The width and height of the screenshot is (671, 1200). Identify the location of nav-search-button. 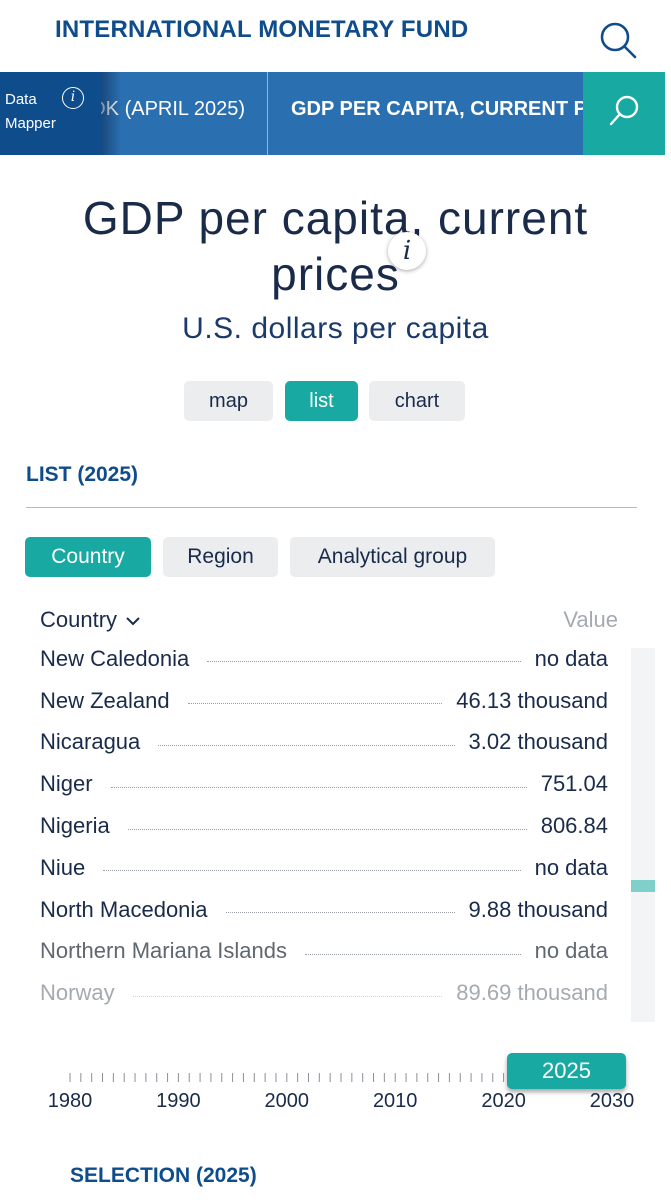
(624, 113).